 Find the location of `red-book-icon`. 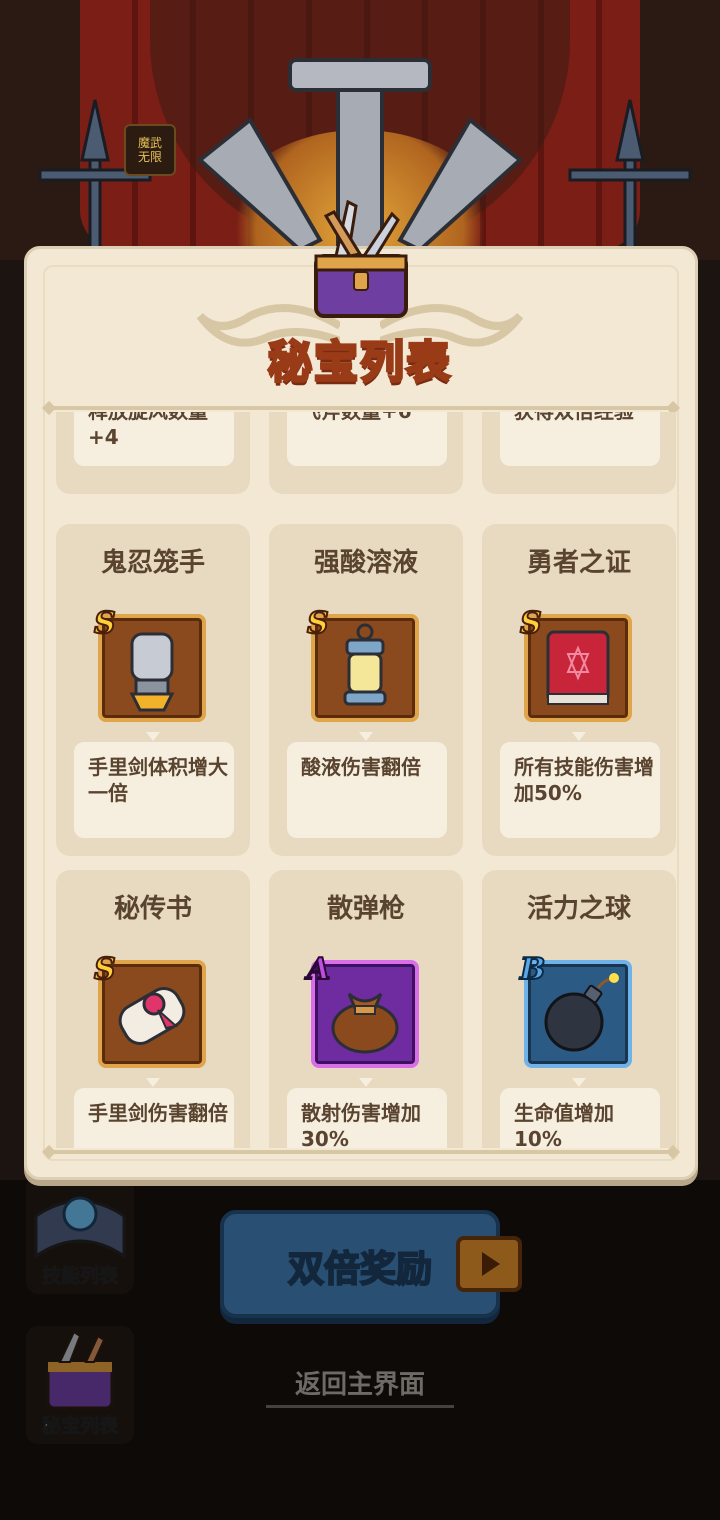

red-book-icon is located at coordinates (578, 667).